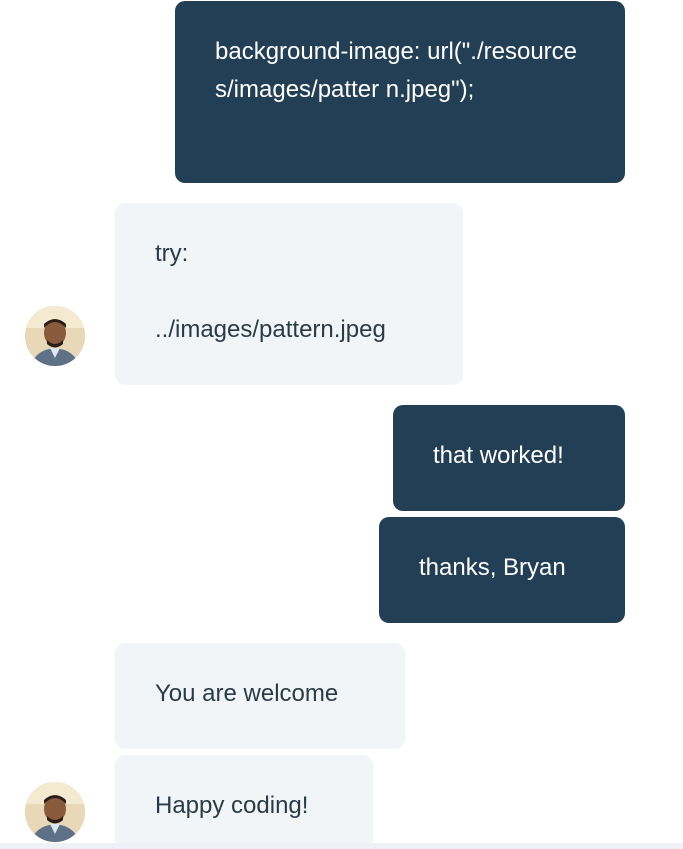 This screenshot has width=683, height=849. What do you see at coordinates (509, 458) in the screenshot?
I see `outgoing-message-bubble: that worked!` at bounding box center [509, 458].